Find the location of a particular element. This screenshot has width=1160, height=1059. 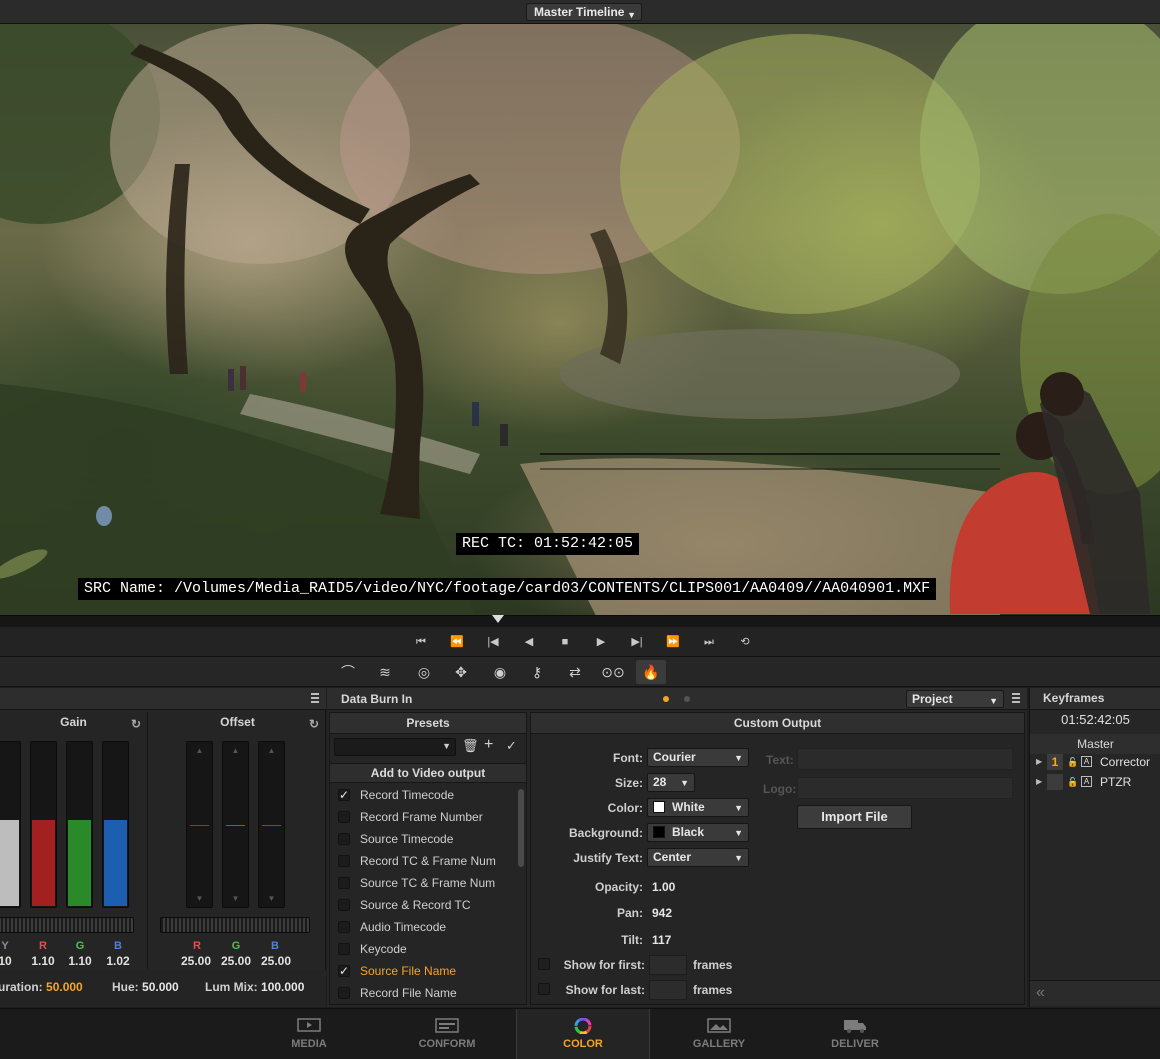

burn-option: Audio Timecode is located at coordinates (423, 927).